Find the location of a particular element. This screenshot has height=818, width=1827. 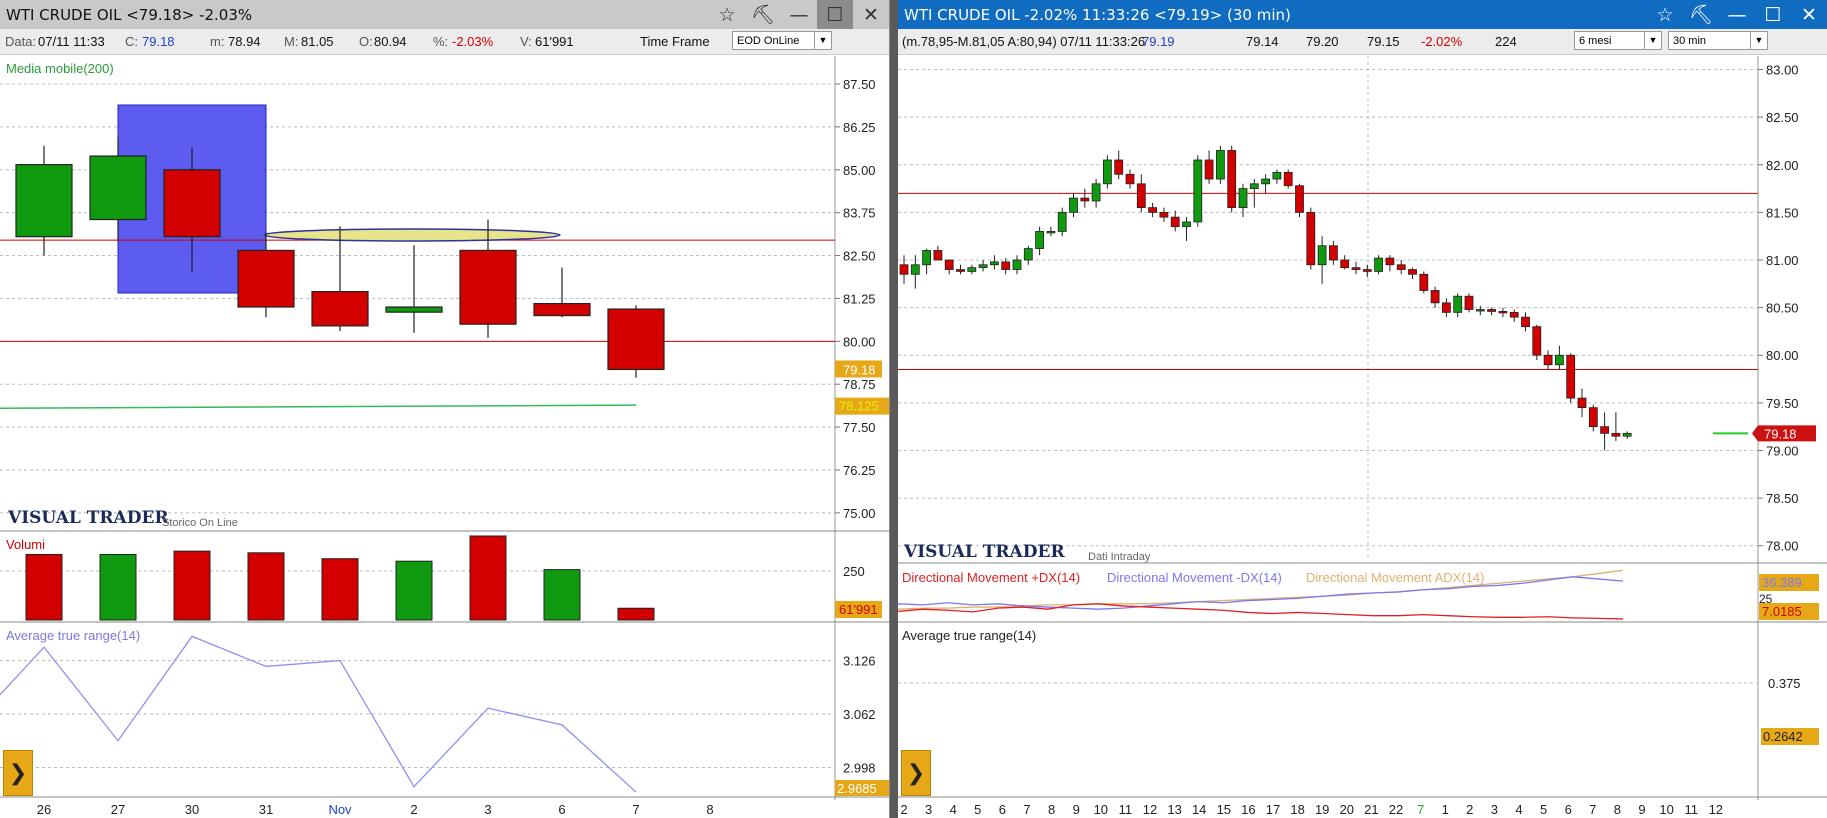

volume-tick-label: 250 is located at coordinates (854, 571).